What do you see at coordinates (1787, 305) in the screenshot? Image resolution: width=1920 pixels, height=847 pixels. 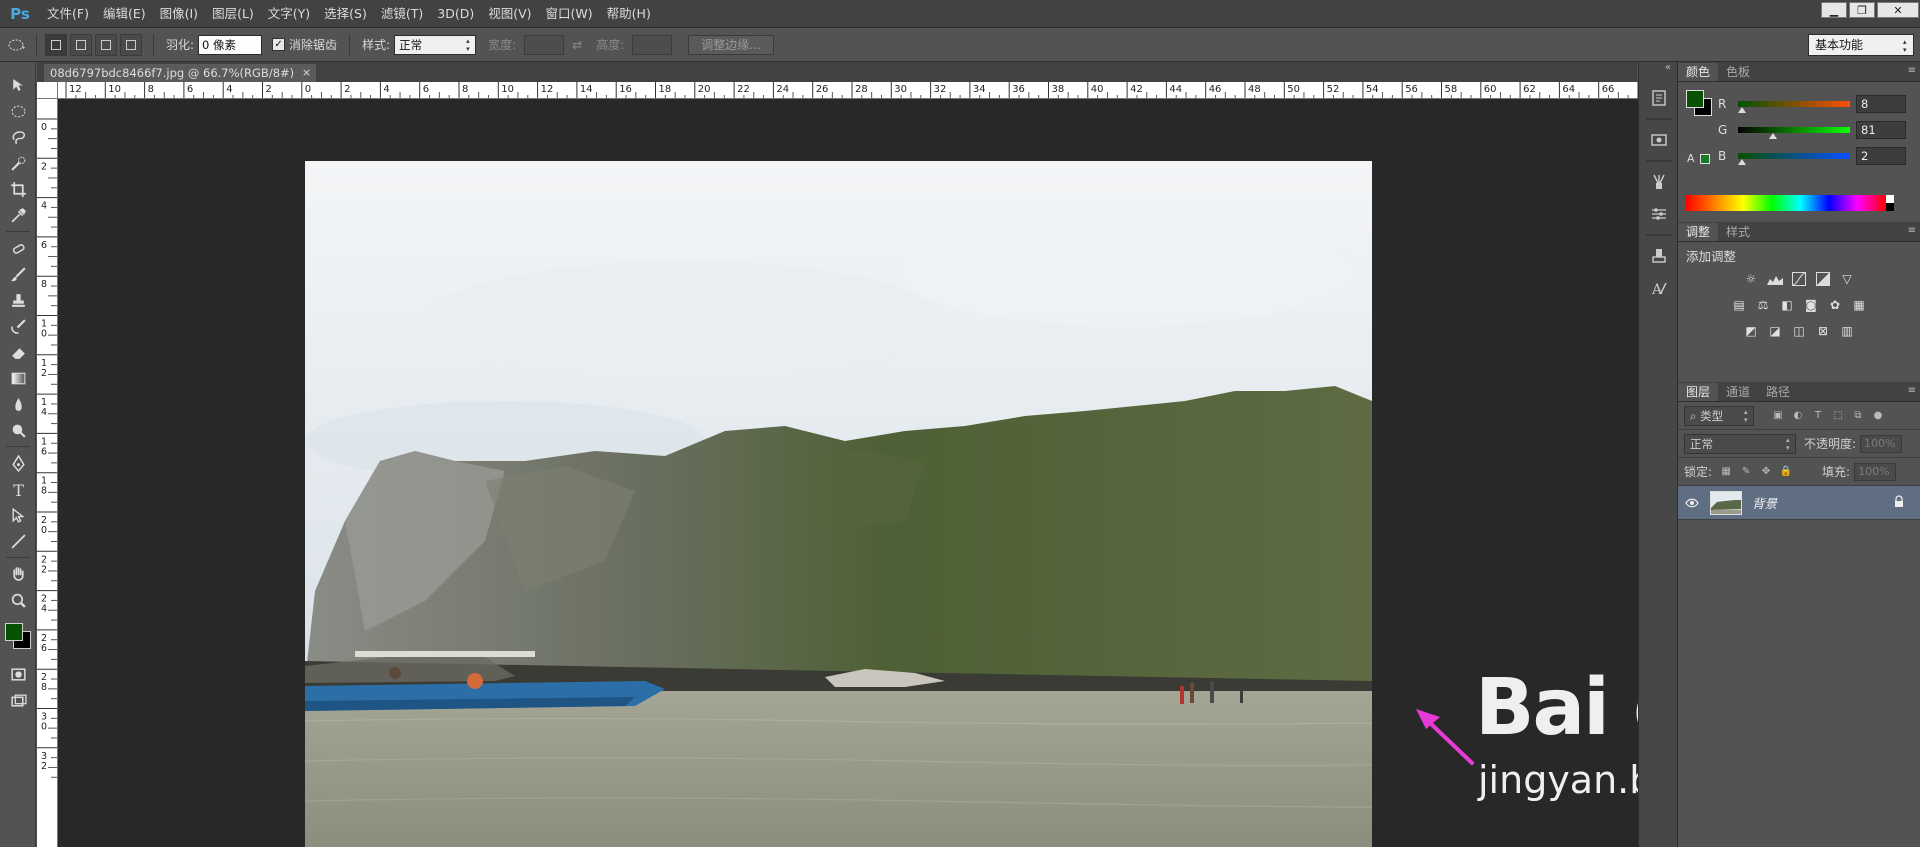 I see `black-white-icon: ◧` at bounding box center [1787, 305].